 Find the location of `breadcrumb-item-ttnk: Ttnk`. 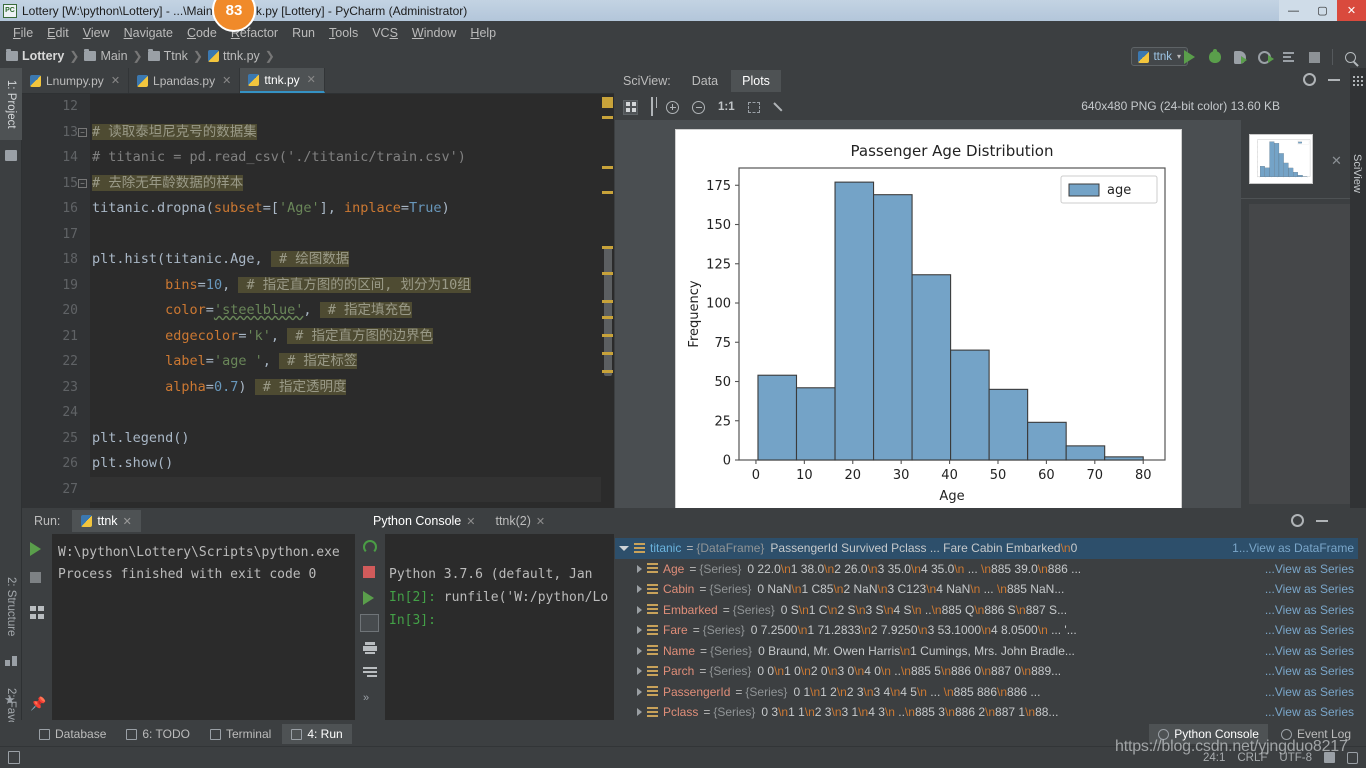

breadcrumb-item-ttnk: Ttnk is located at coordinates (167, 56).